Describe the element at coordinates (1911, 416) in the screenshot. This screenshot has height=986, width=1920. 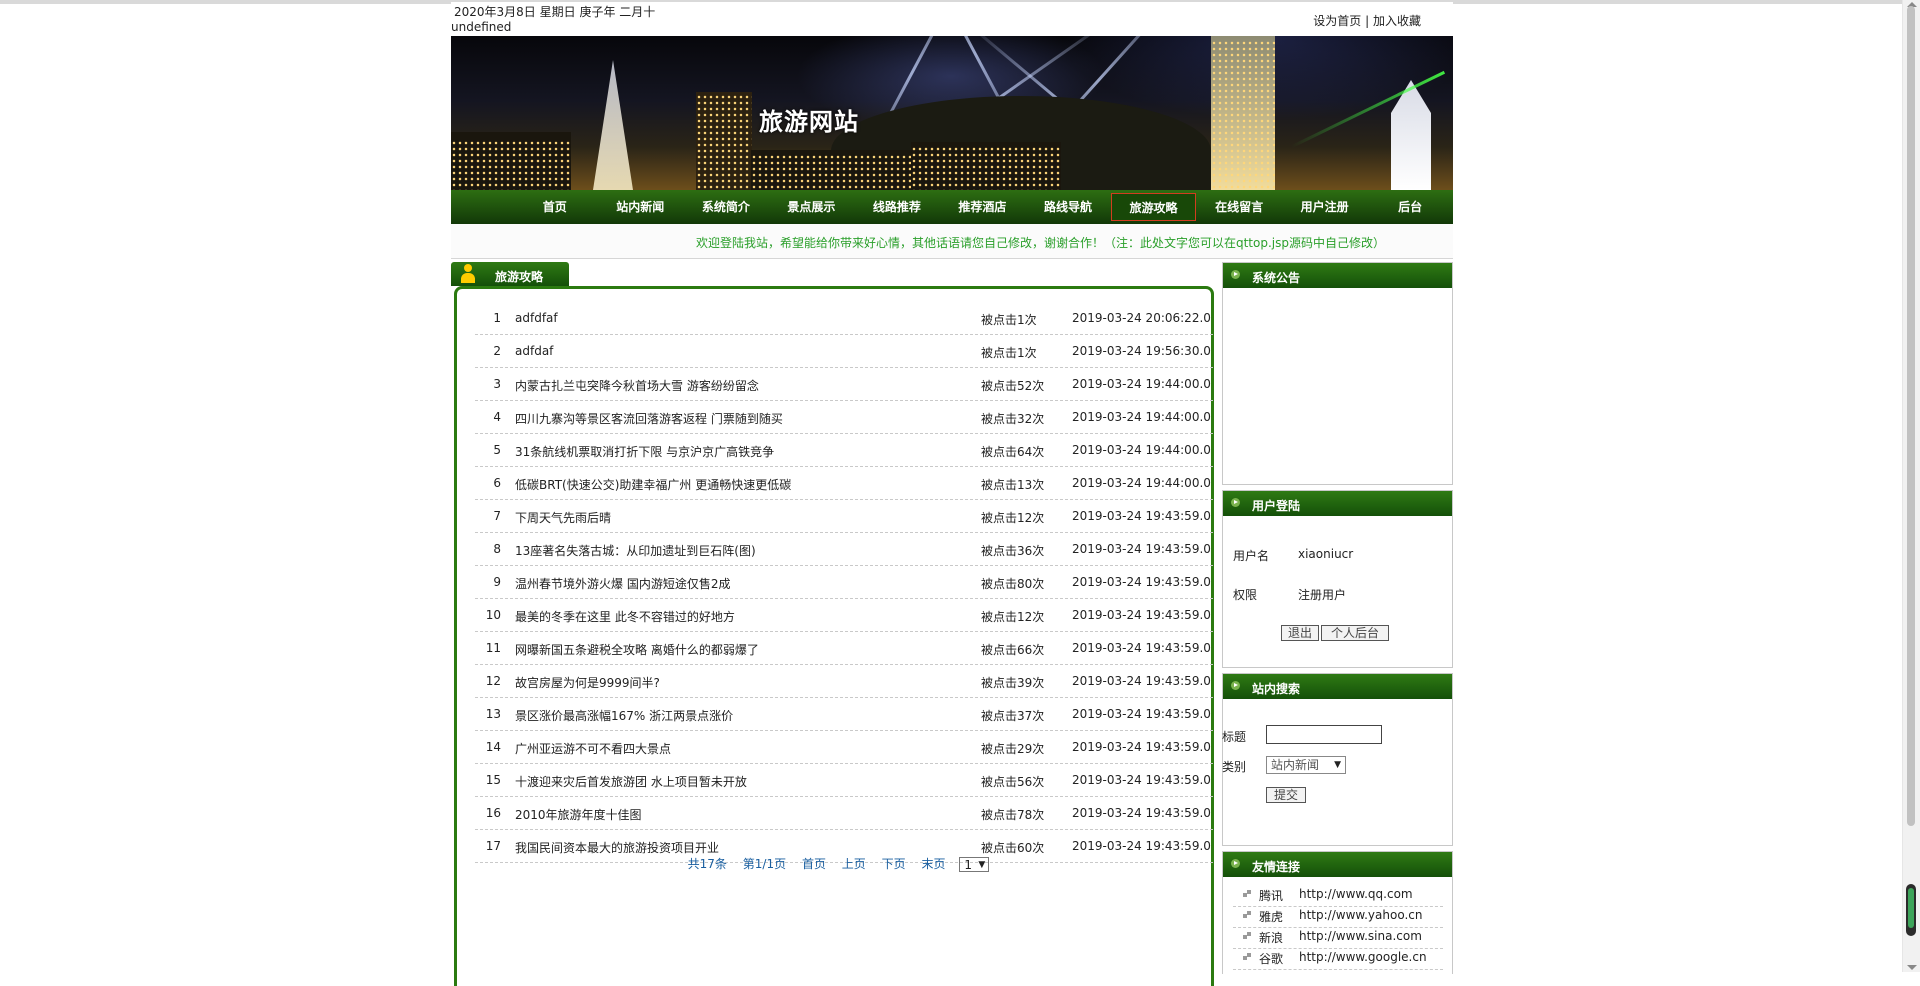
I see `scrollbar-track` at that location.